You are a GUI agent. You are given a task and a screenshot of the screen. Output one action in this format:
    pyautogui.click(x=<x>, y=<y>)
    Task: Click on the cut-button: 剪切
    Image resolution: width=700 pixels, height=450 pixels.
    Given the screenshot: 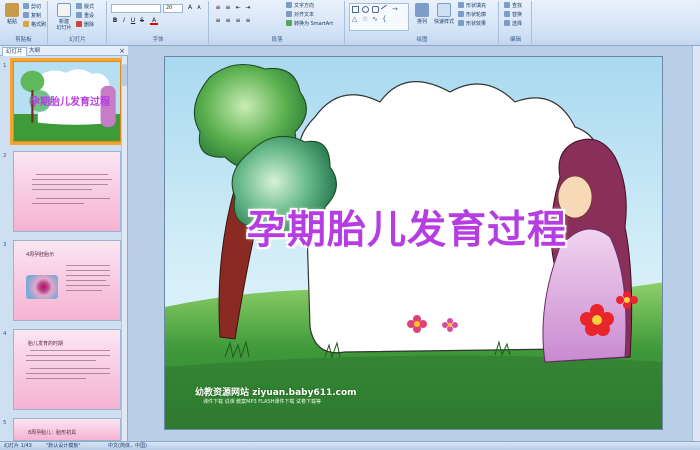 What is the action you would take?
    pyautogui.click(x=32, y=7)
    